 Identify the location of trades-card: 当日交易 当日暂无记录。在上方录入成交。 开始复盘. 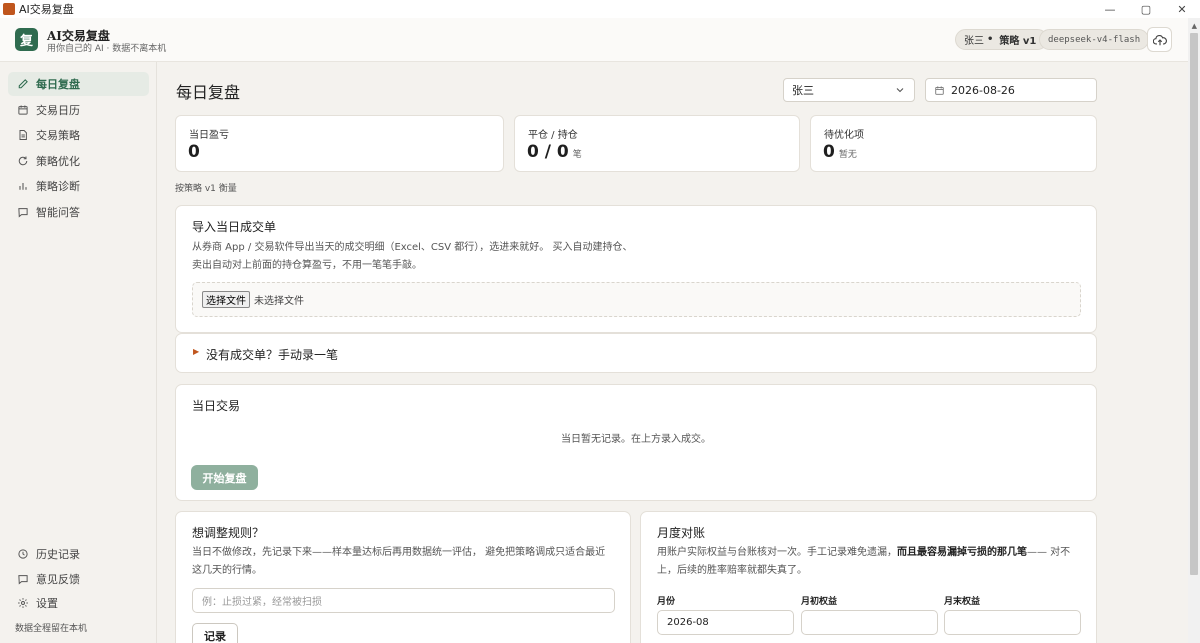
(636, 442).